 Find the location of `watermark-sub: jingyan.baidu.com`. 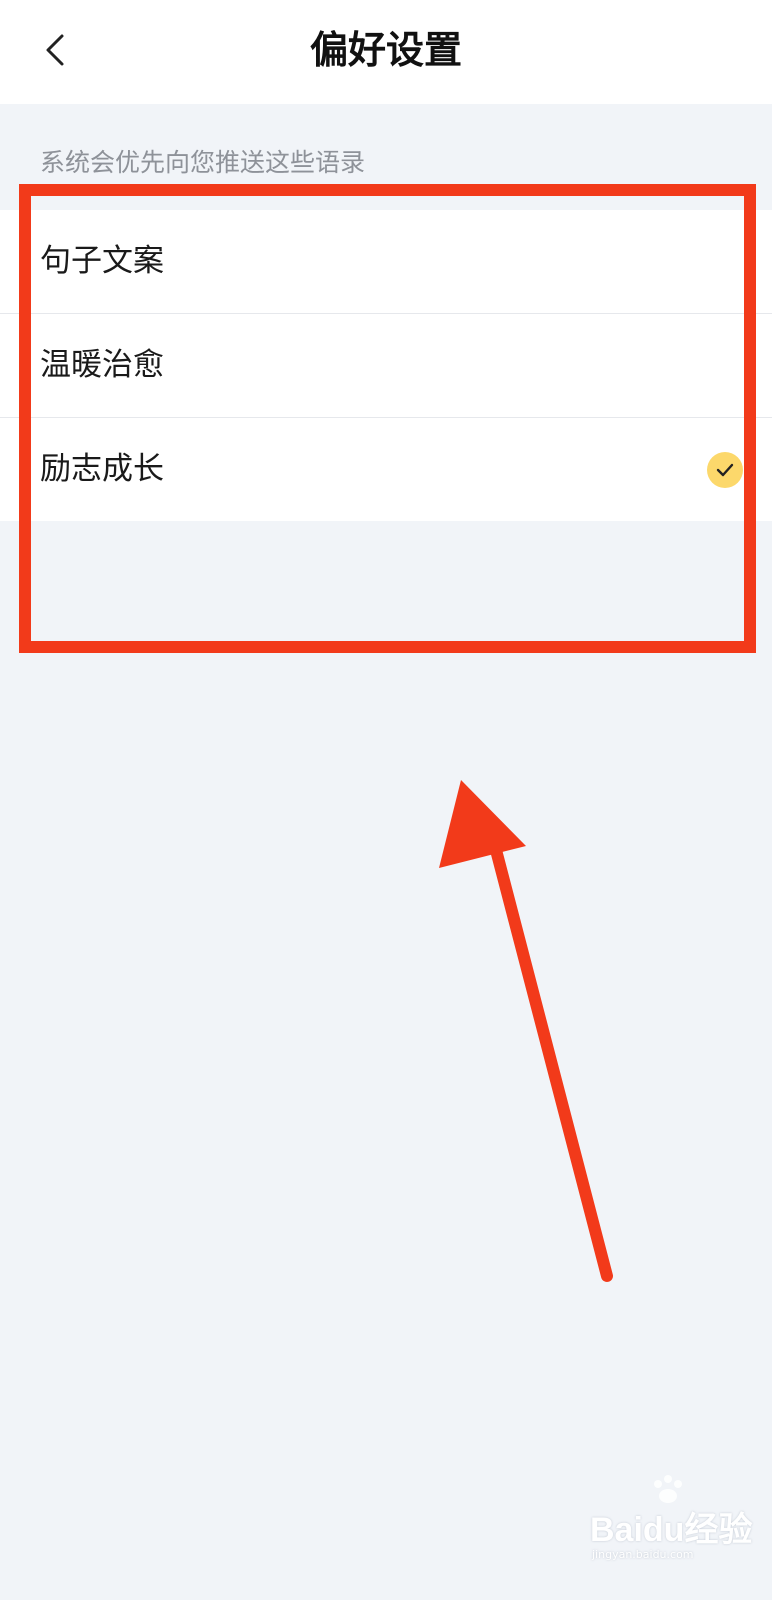

watermark-sub: jingyan.baidu.com is located at coordinates (643, 1554).